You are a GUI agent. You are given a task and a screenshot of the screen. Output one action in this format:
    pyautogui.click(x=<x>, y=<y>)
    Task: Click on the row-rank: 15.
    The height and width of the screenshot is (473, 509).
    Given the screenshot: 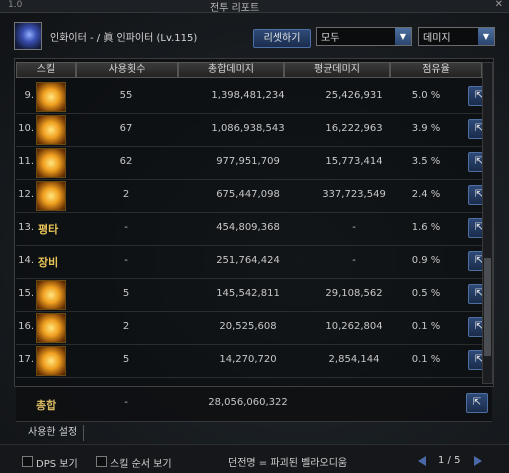 What is the action you would take?
    pyautogui.click(x=26, y=293)
    